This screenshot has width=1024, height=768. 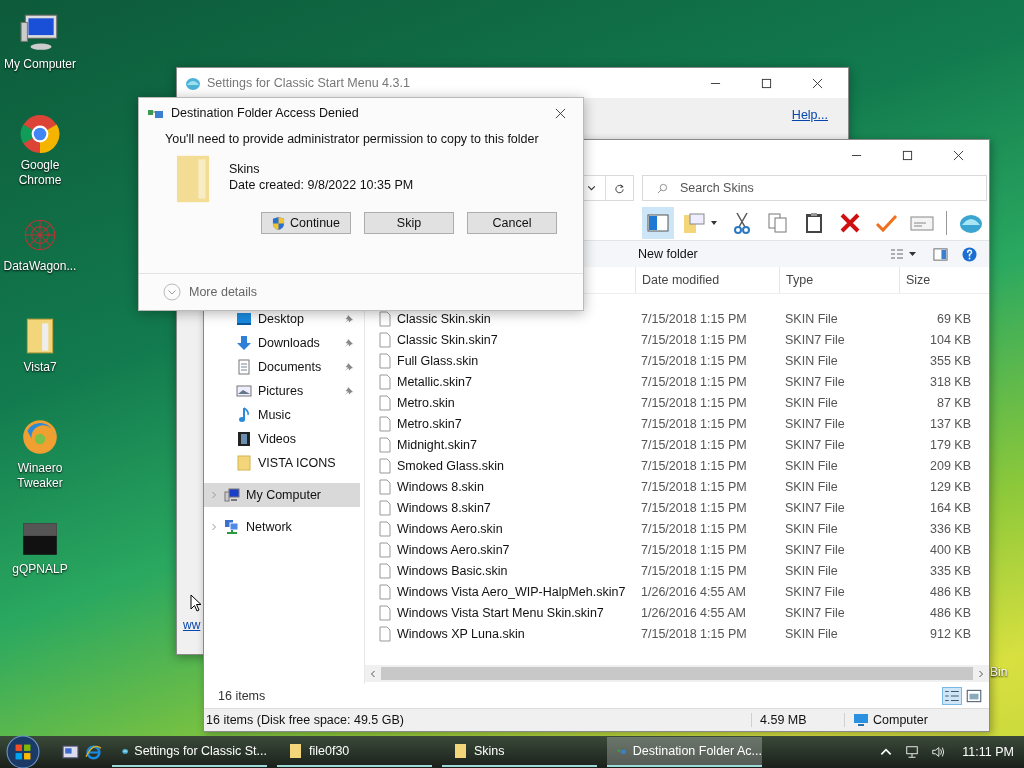 What do you see at coordinates (193, 83) in the screenshot?
I see `shell-icon` at bounding box center [193, 83].